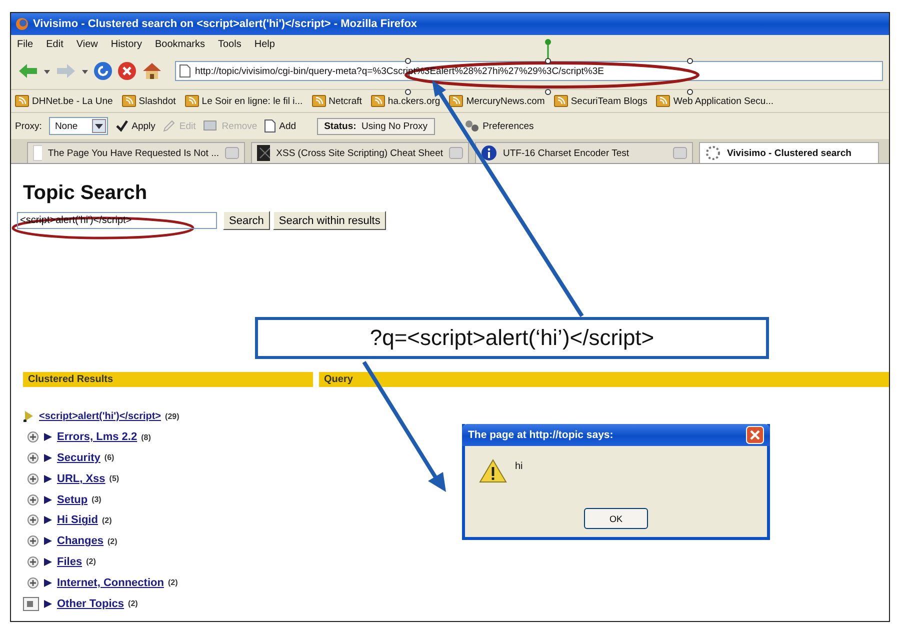  I want to click on browser-tab: UTF-16 Charset Encoder Test, so click(584, 152).